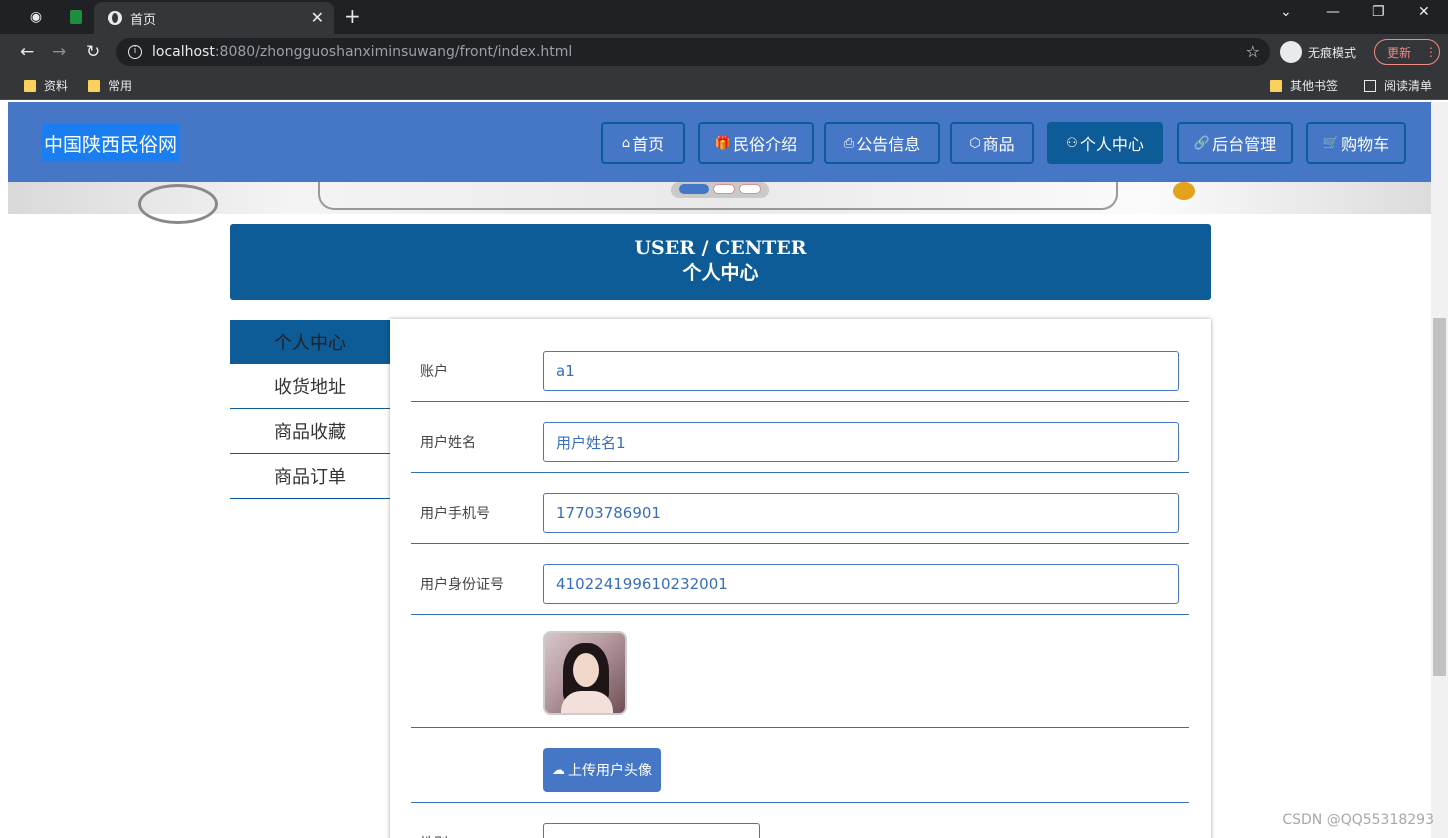 The width and height of the screenshot is (1448, 838). I want to click on incognito-indicator: 无痕模式, so click(1318, 52).